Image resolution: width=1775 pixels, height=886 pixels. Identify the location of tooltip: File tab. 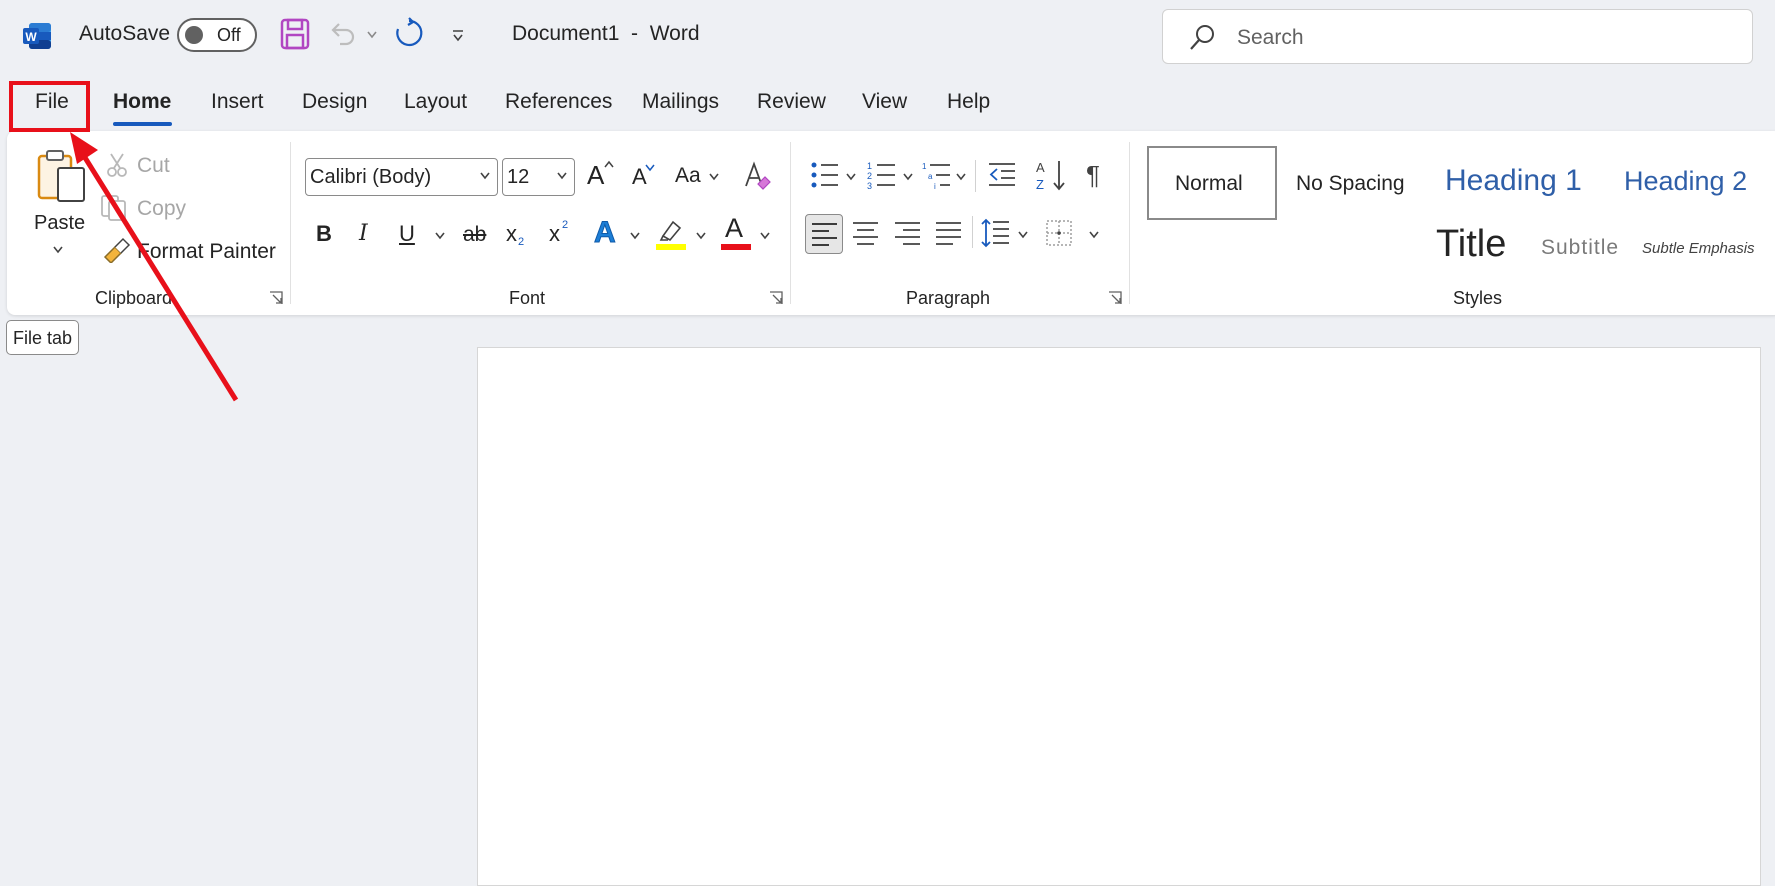
(42, 337).